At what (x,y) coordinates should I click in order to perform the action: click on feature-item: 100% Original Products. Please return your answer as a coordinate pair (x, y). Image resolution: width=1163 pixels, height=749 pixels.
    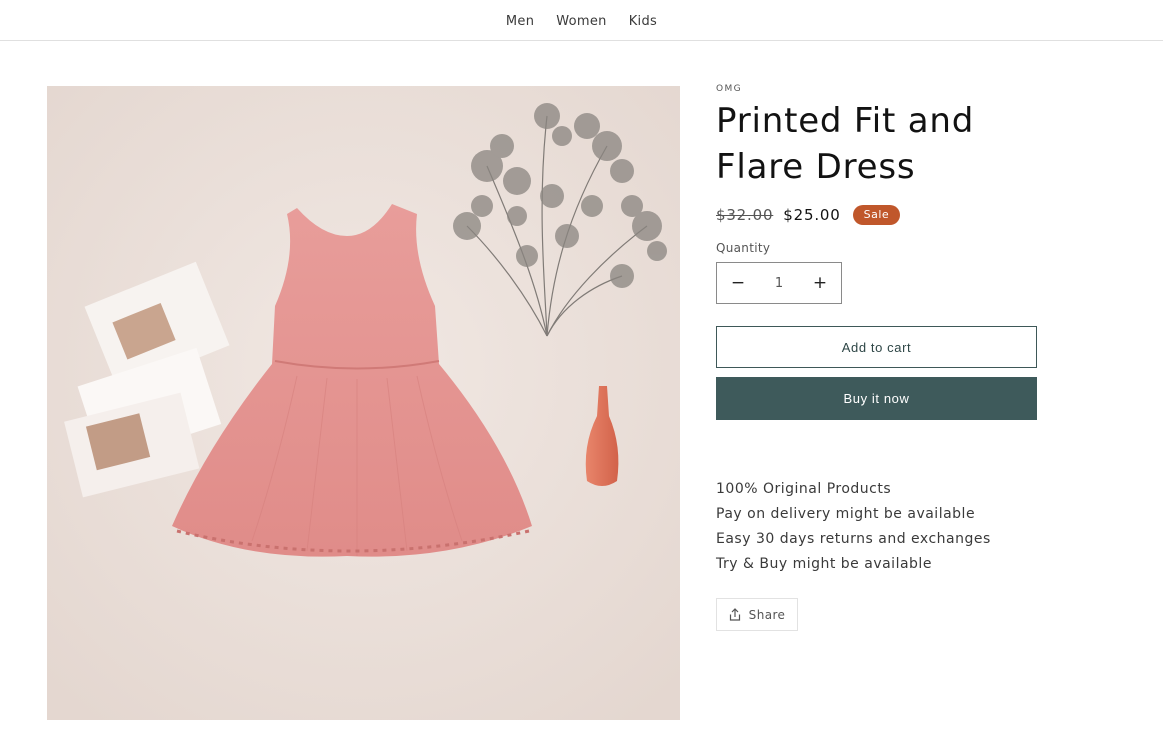
    Looking at the image, I should click on (804, 489).